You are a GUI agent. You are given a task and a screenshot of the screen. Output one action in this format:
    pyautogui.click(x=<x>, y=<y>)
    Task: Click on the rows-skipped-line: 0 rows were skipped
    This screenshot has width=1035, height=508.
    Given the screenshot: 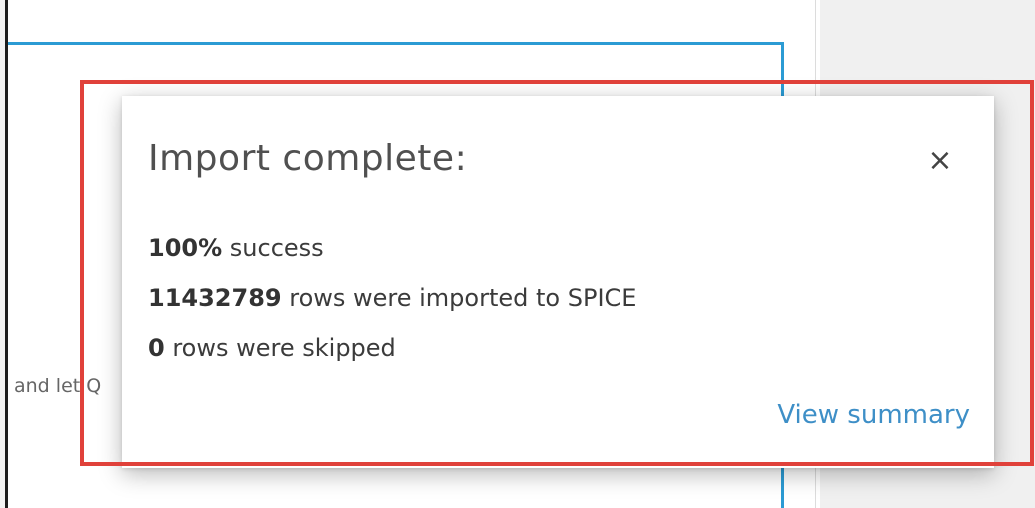 What is the action you would take?
    pyautogui.click(x=392, y=355)
    